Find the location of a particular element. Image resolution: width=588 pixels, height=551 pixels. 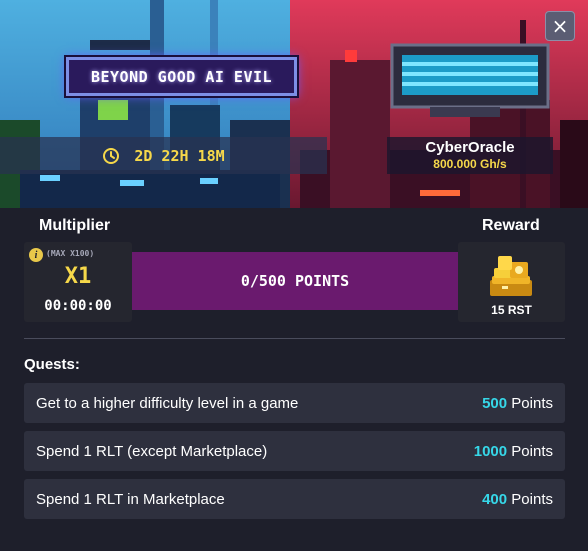

quest-title: Spend 1 RLT (except Marketplace) is located at coordinates (152, 451).